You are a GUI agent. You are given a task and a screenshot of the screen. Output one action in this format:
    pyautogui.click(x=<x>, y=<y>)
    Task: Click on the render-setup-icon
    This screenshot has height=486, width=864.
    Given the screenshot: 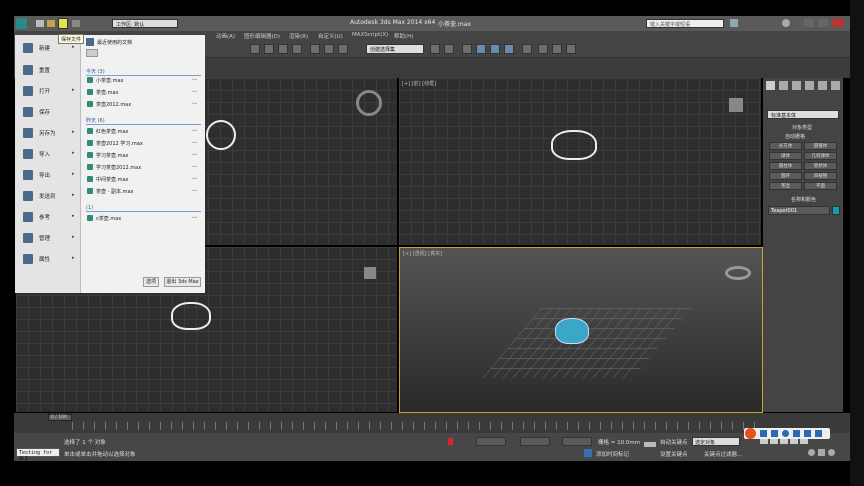 What is the action you would take?
    pyautogui.click(x=543, y=49)
    